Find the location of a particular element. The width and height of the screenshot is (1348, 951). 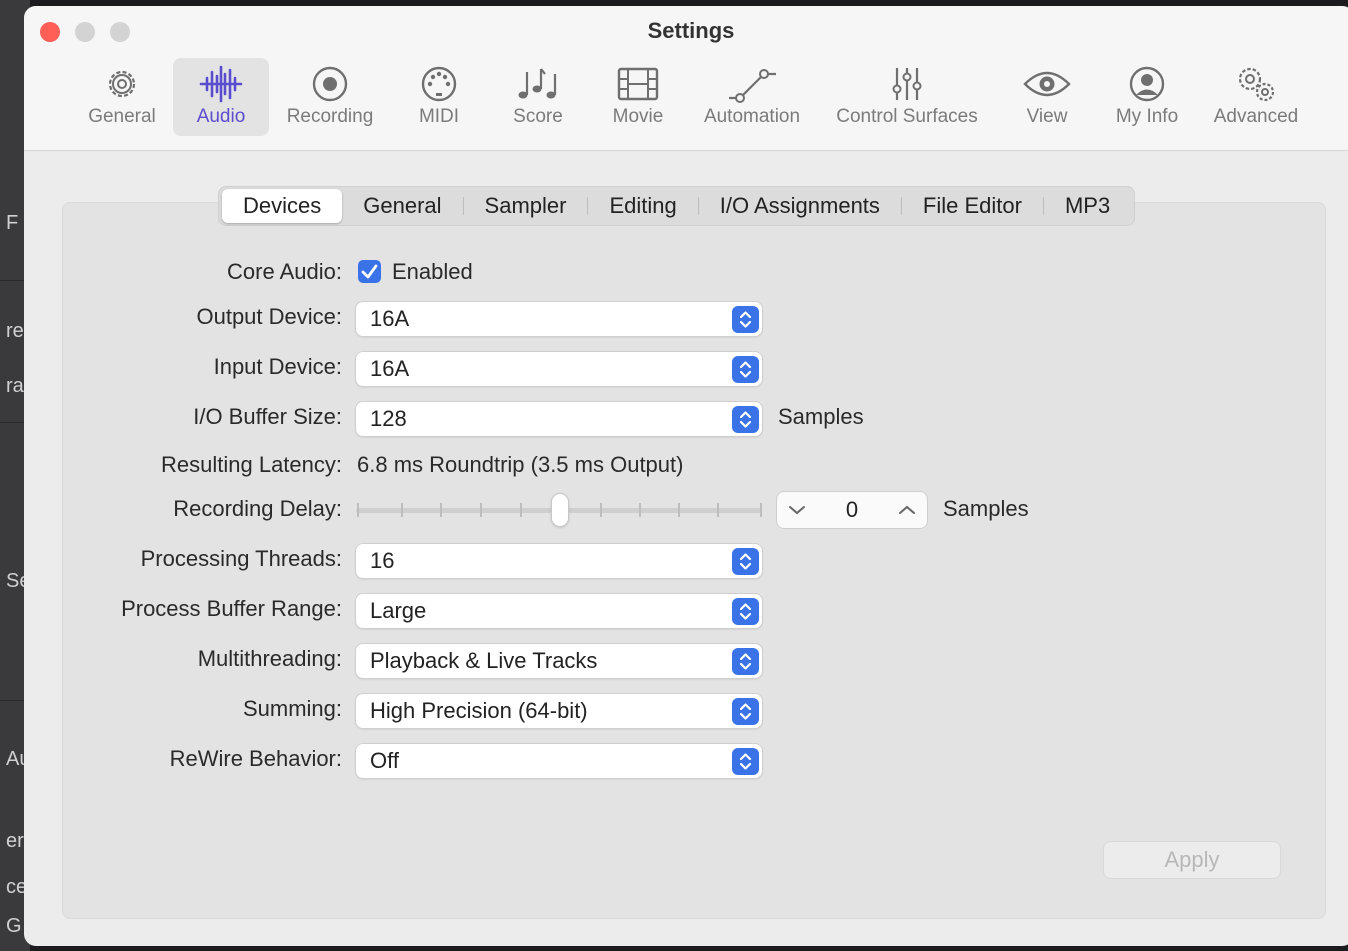

toolbar-label: Control Surfaces is located at coordinates (907, 116).